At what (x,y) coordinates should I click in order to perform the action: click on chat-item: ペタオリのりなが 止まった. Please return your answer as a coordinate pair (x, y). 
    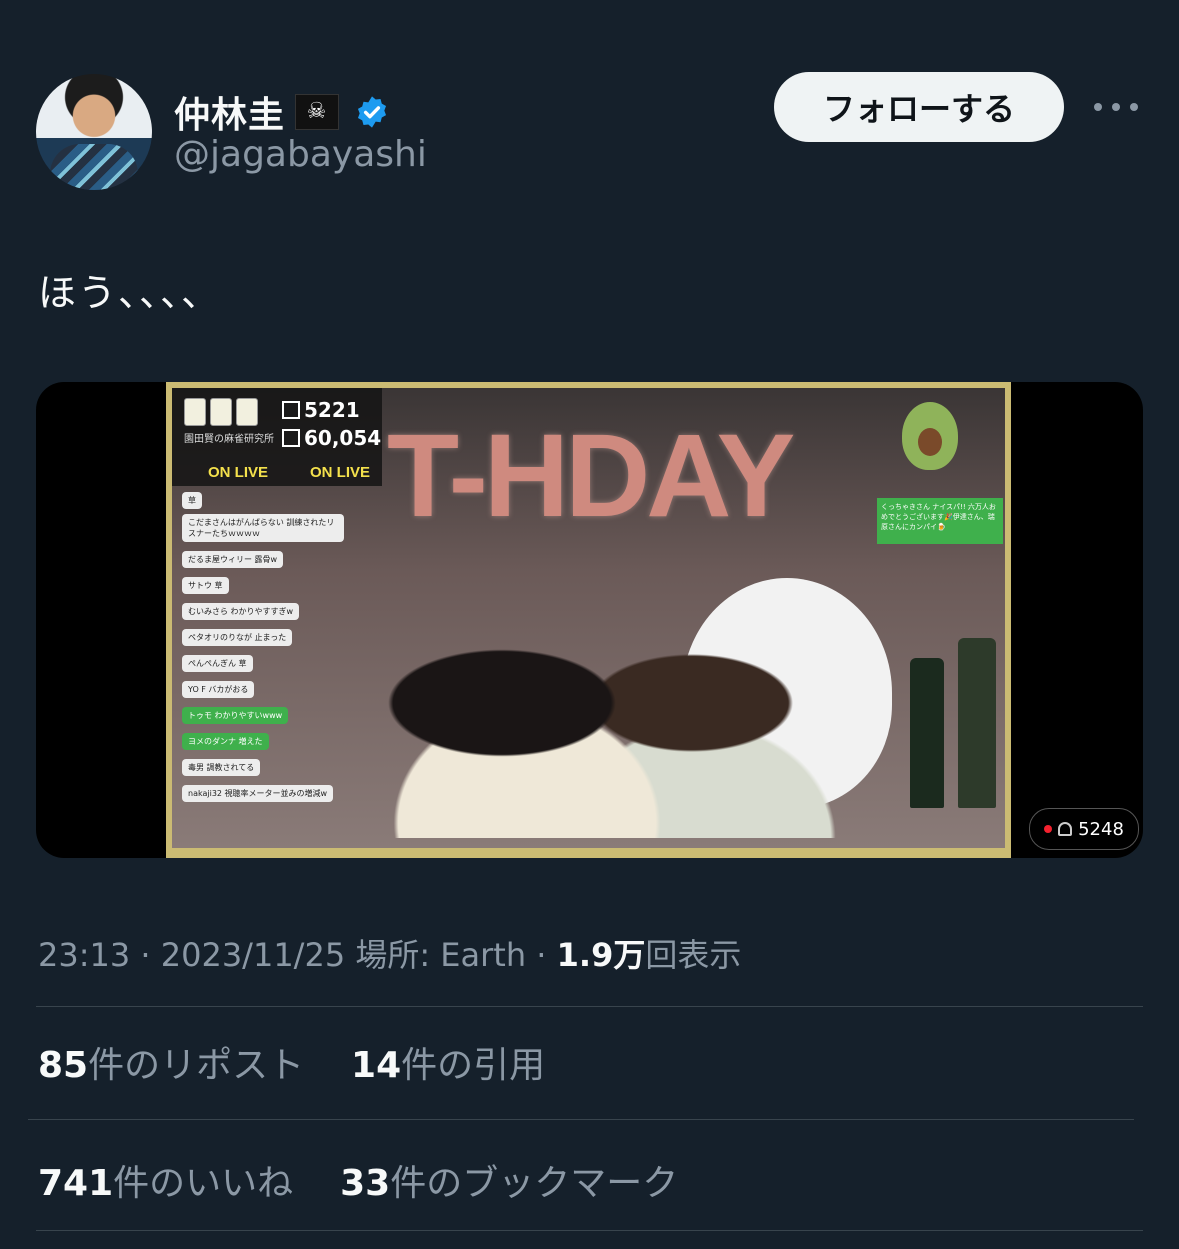
    Looking at the image, I should click on (237, 637).